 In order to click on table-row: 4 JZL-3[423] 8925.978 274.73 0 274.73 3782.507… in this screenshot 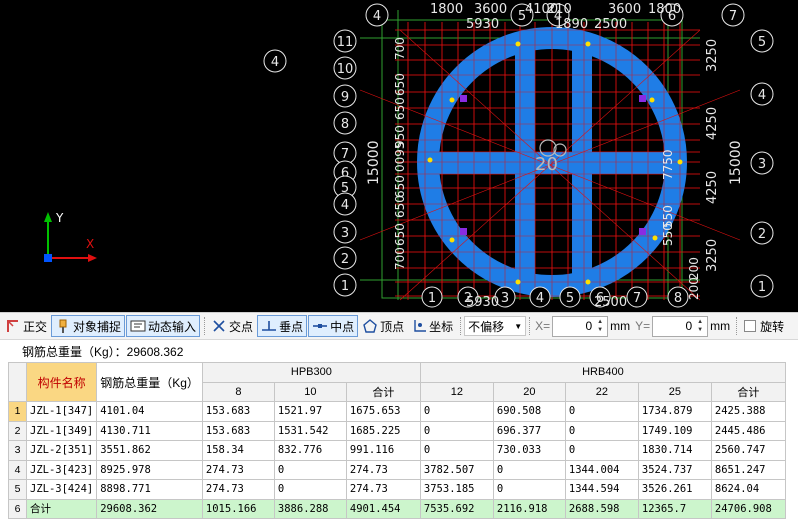, I will do `click(397, 469)`.